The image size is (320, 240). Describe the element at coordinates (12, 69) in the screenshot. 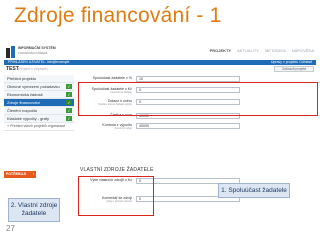

I see `project-name: TEST` at that location.